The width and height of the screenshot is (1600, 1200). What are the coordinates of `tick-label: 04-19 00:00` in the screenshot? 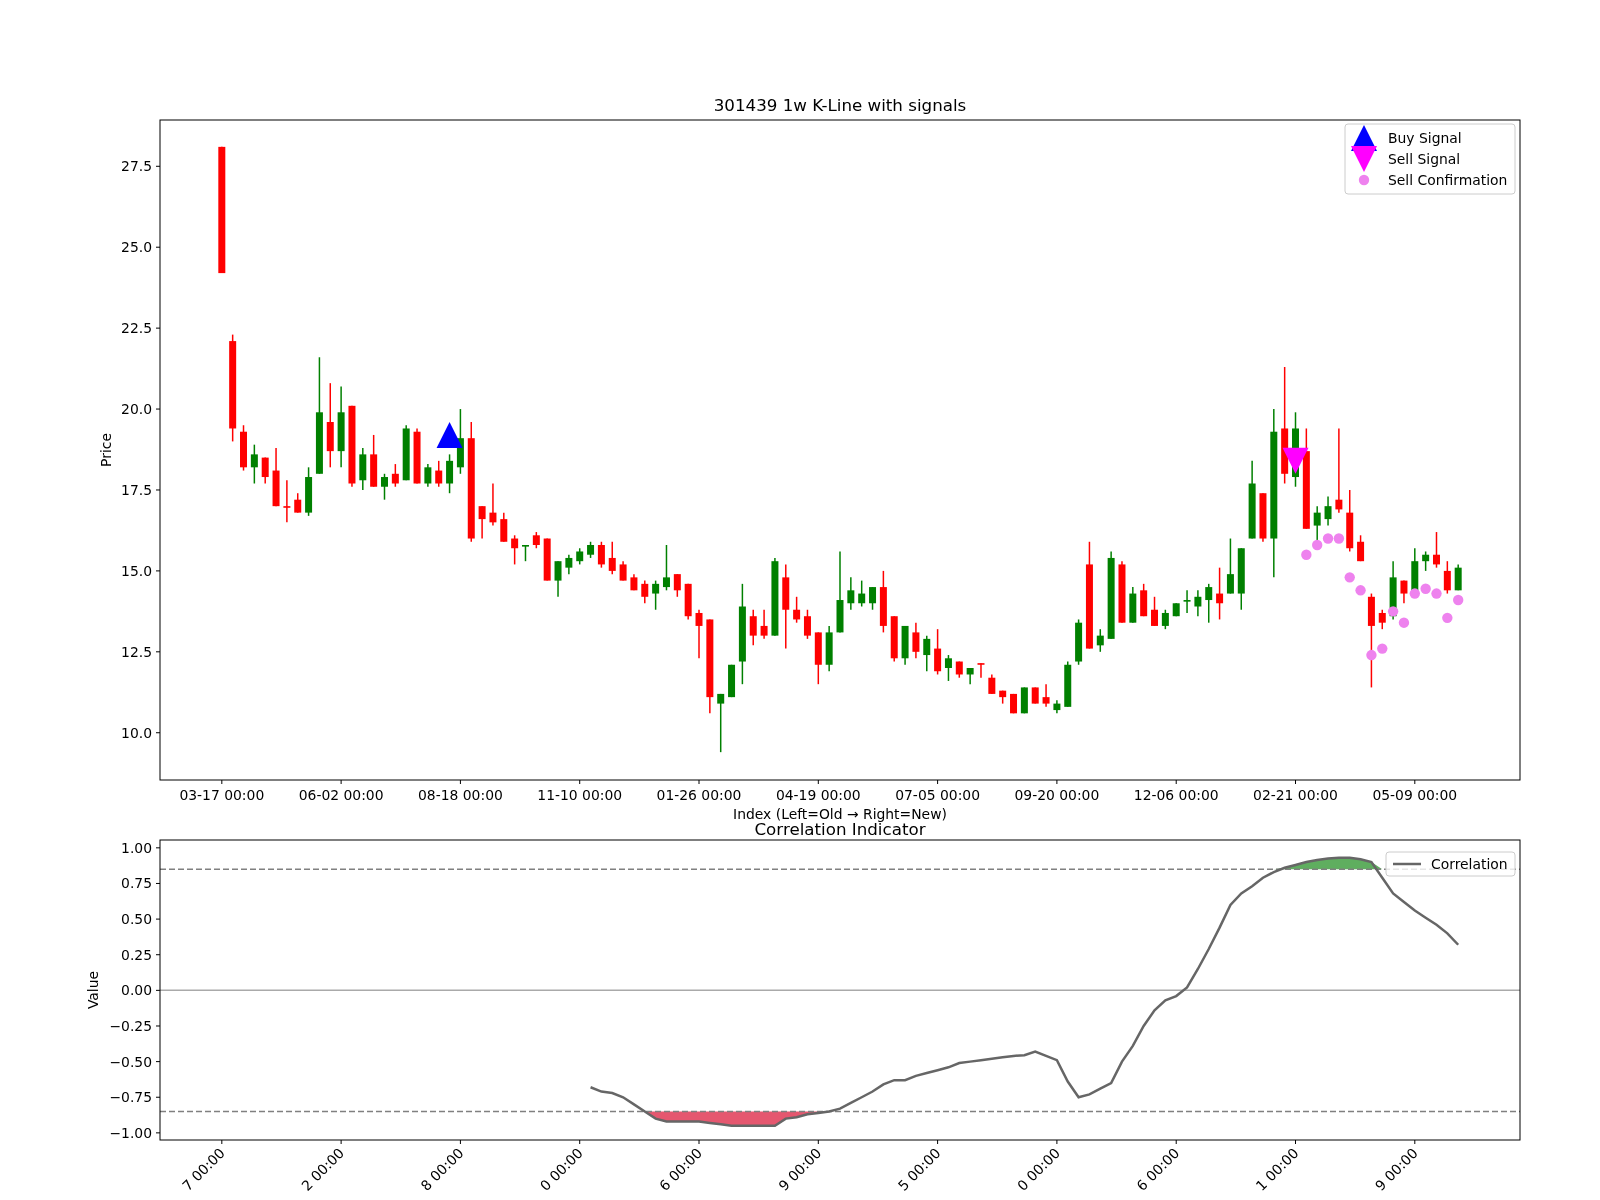 It's located at (818, 795).